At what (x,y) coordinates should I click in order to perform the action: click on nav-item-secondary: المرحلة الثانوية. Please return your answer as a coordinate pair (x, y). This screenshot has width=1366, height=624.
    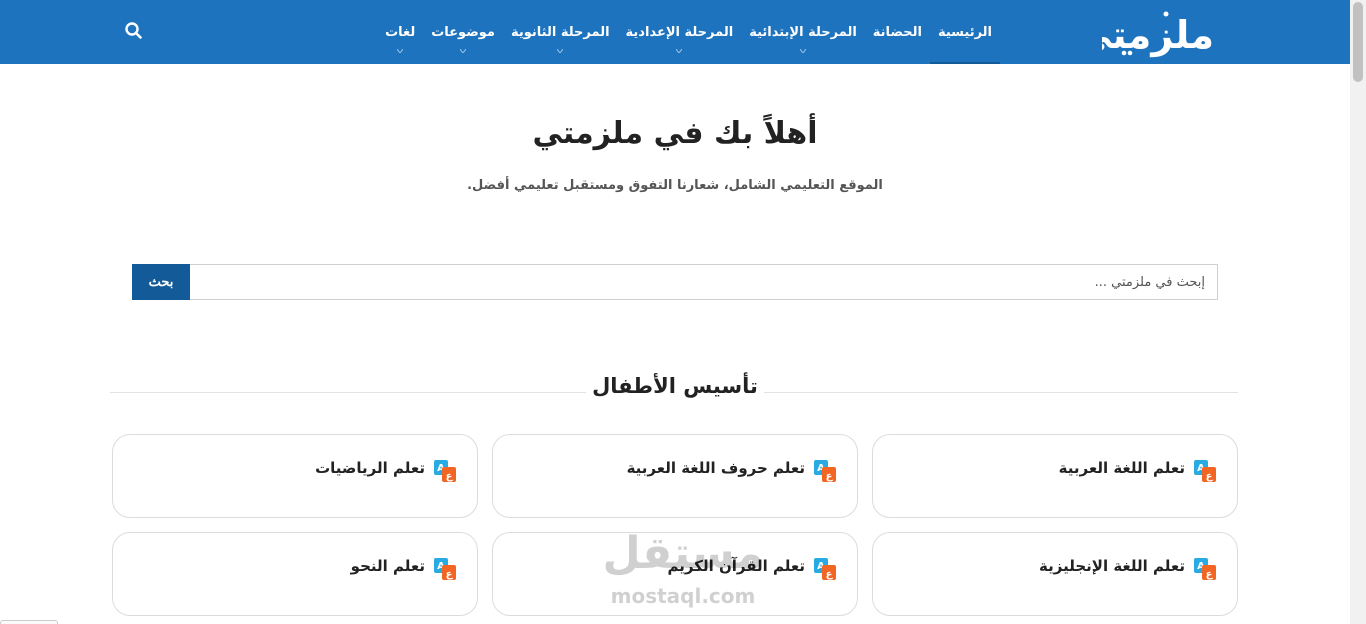
    Looking at the image, I should click on (560, 32).